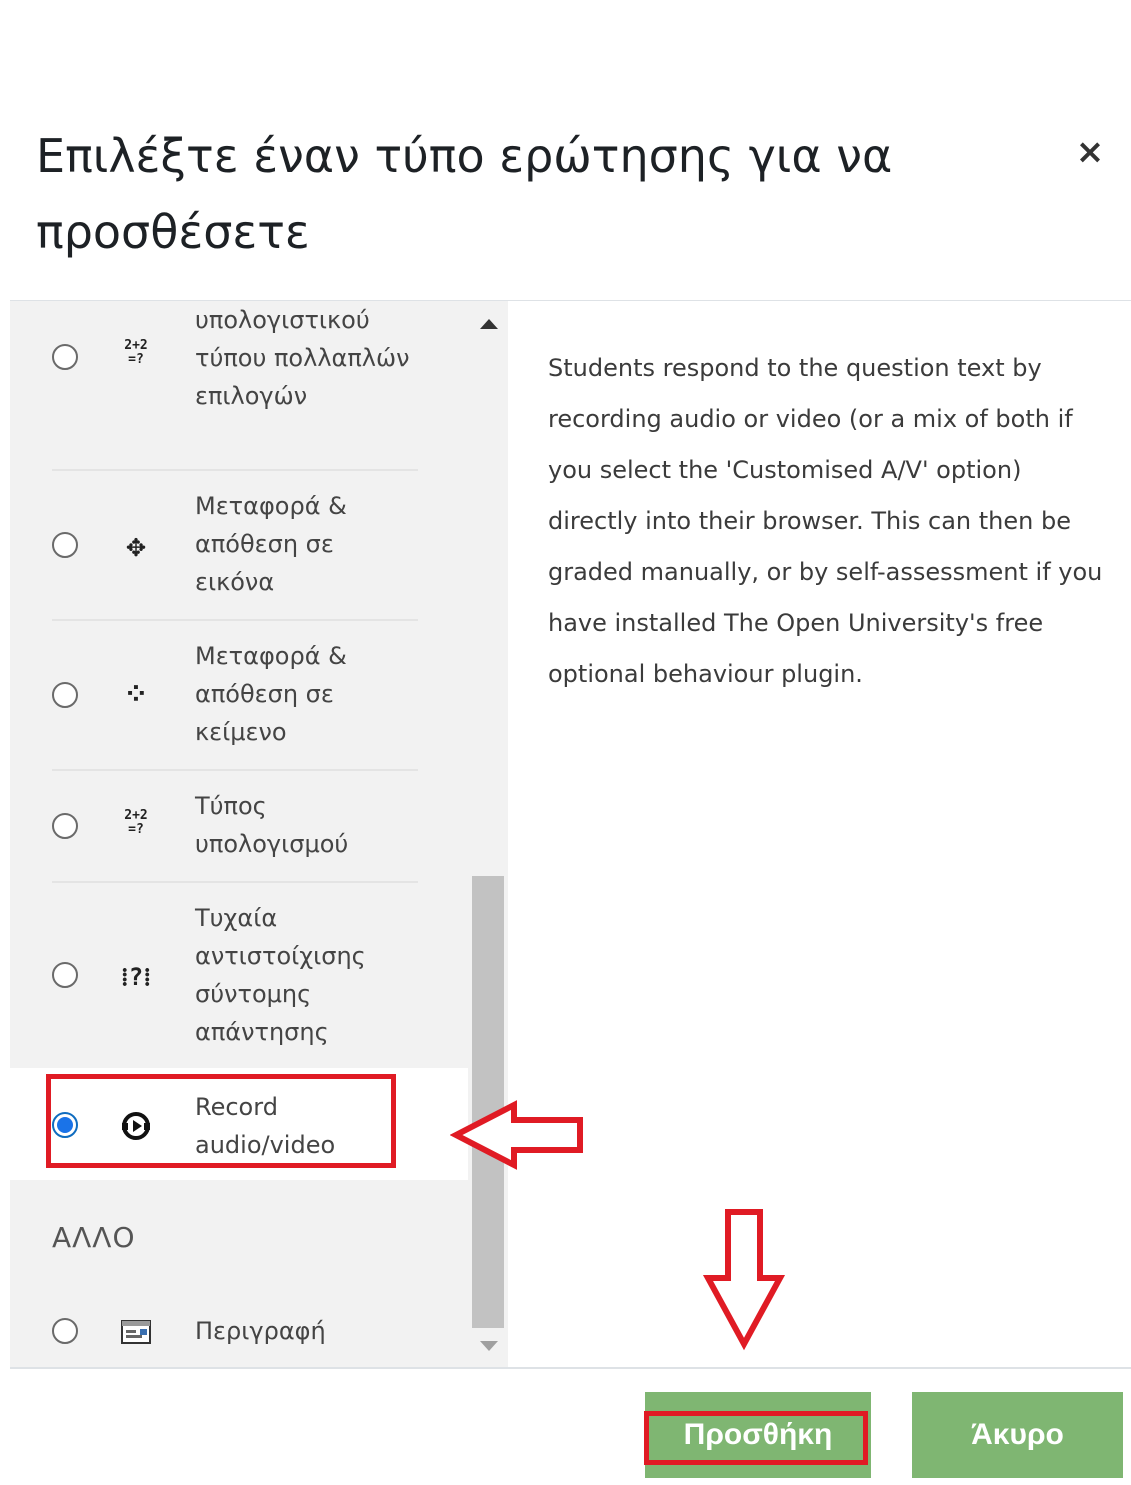 This screenshot has height=1485, width=1131. Describe the element at coordinates (1017, 1435) in the screenshot. I see `cancel-button: Άκυρο` at that location.